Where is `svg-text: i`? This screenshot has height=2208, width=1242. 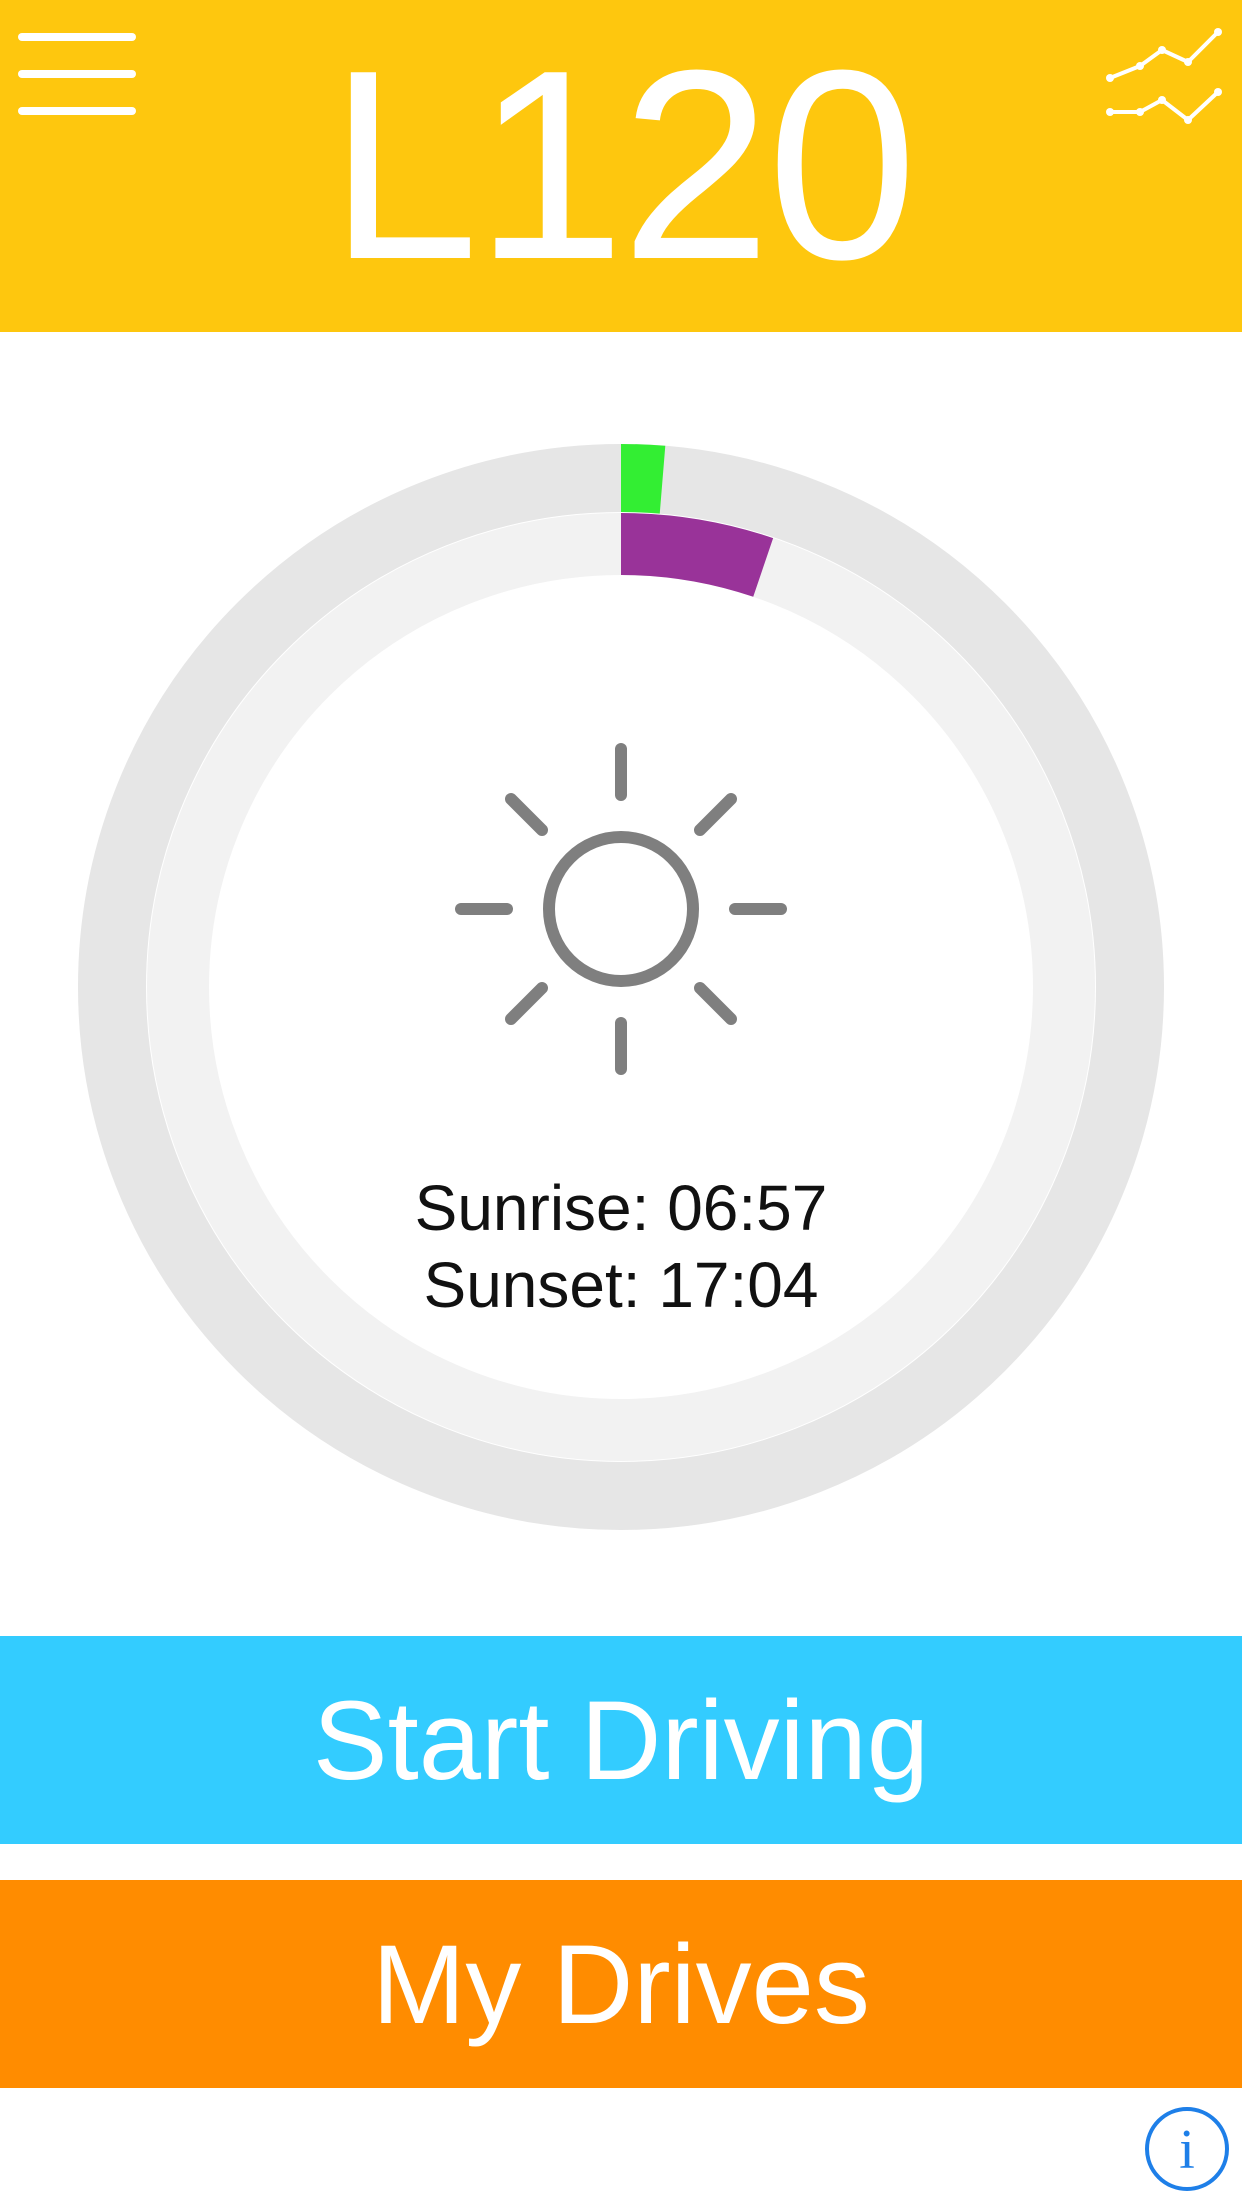 svg-text: i is located at coordinates (1187, 2150).